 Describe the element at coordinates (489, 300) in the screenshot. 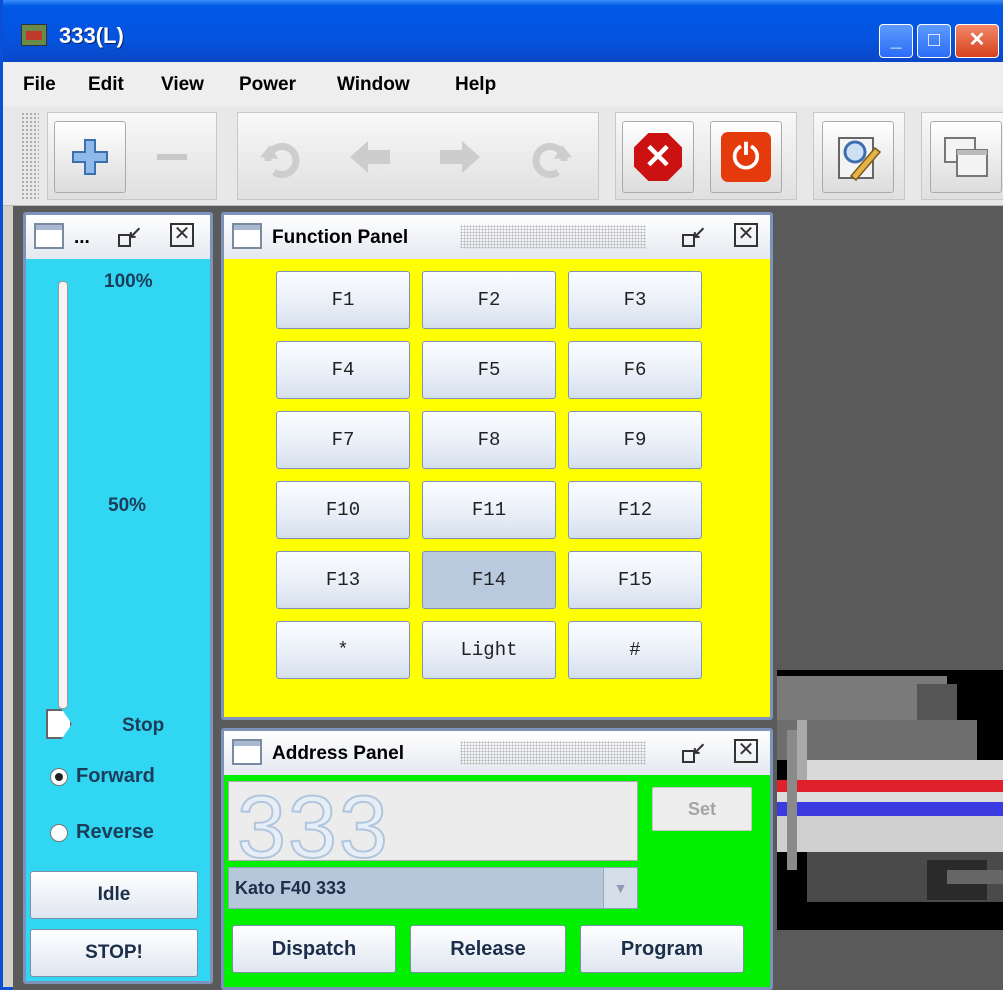

I see `function-button-f2: F2` at that location.